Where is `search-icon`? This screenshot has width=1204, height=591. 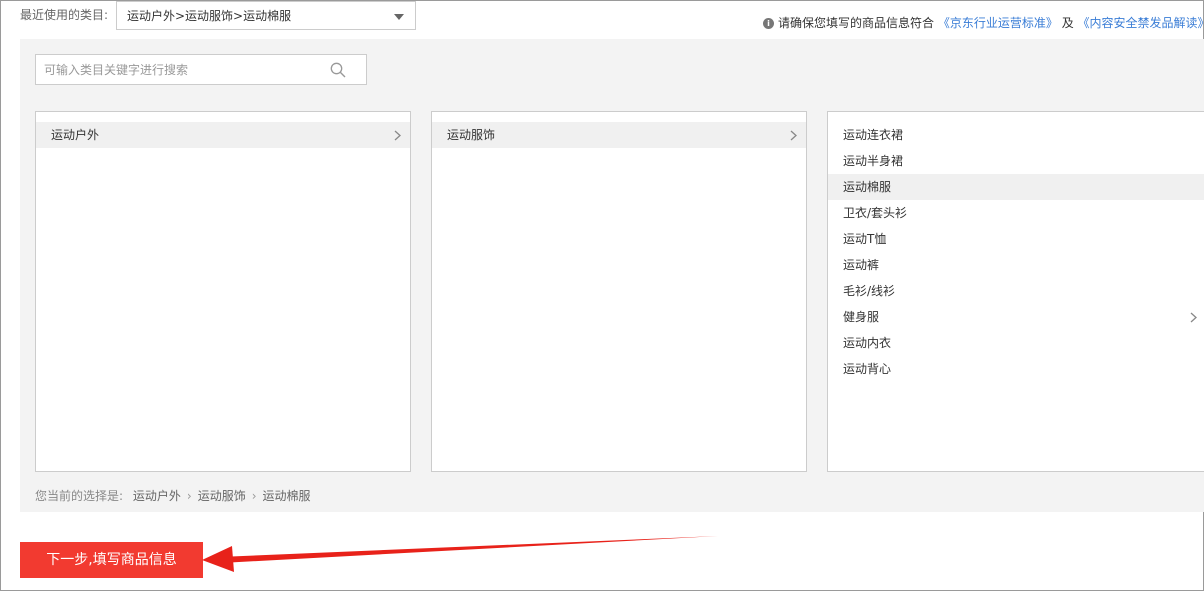 search-icon is located at coordinates (338, 70).